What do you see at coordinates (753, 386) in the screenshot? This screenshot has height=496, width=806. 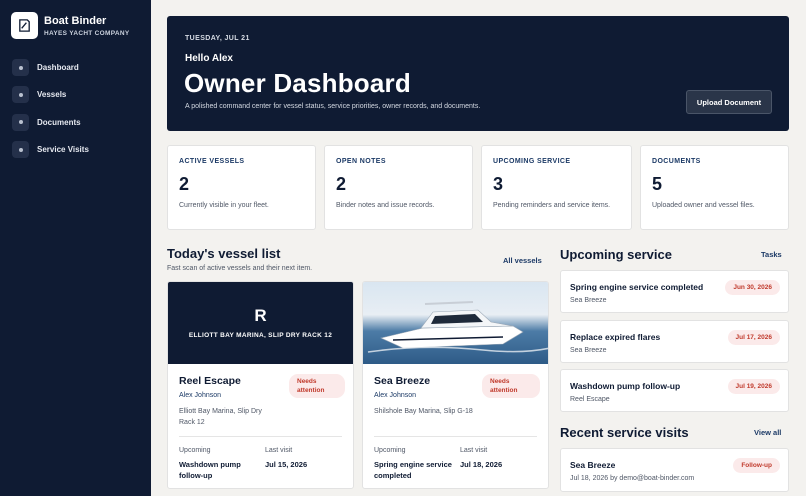 I see `date-badge: Jul 19, 2026` at bounding box center [753, 386].